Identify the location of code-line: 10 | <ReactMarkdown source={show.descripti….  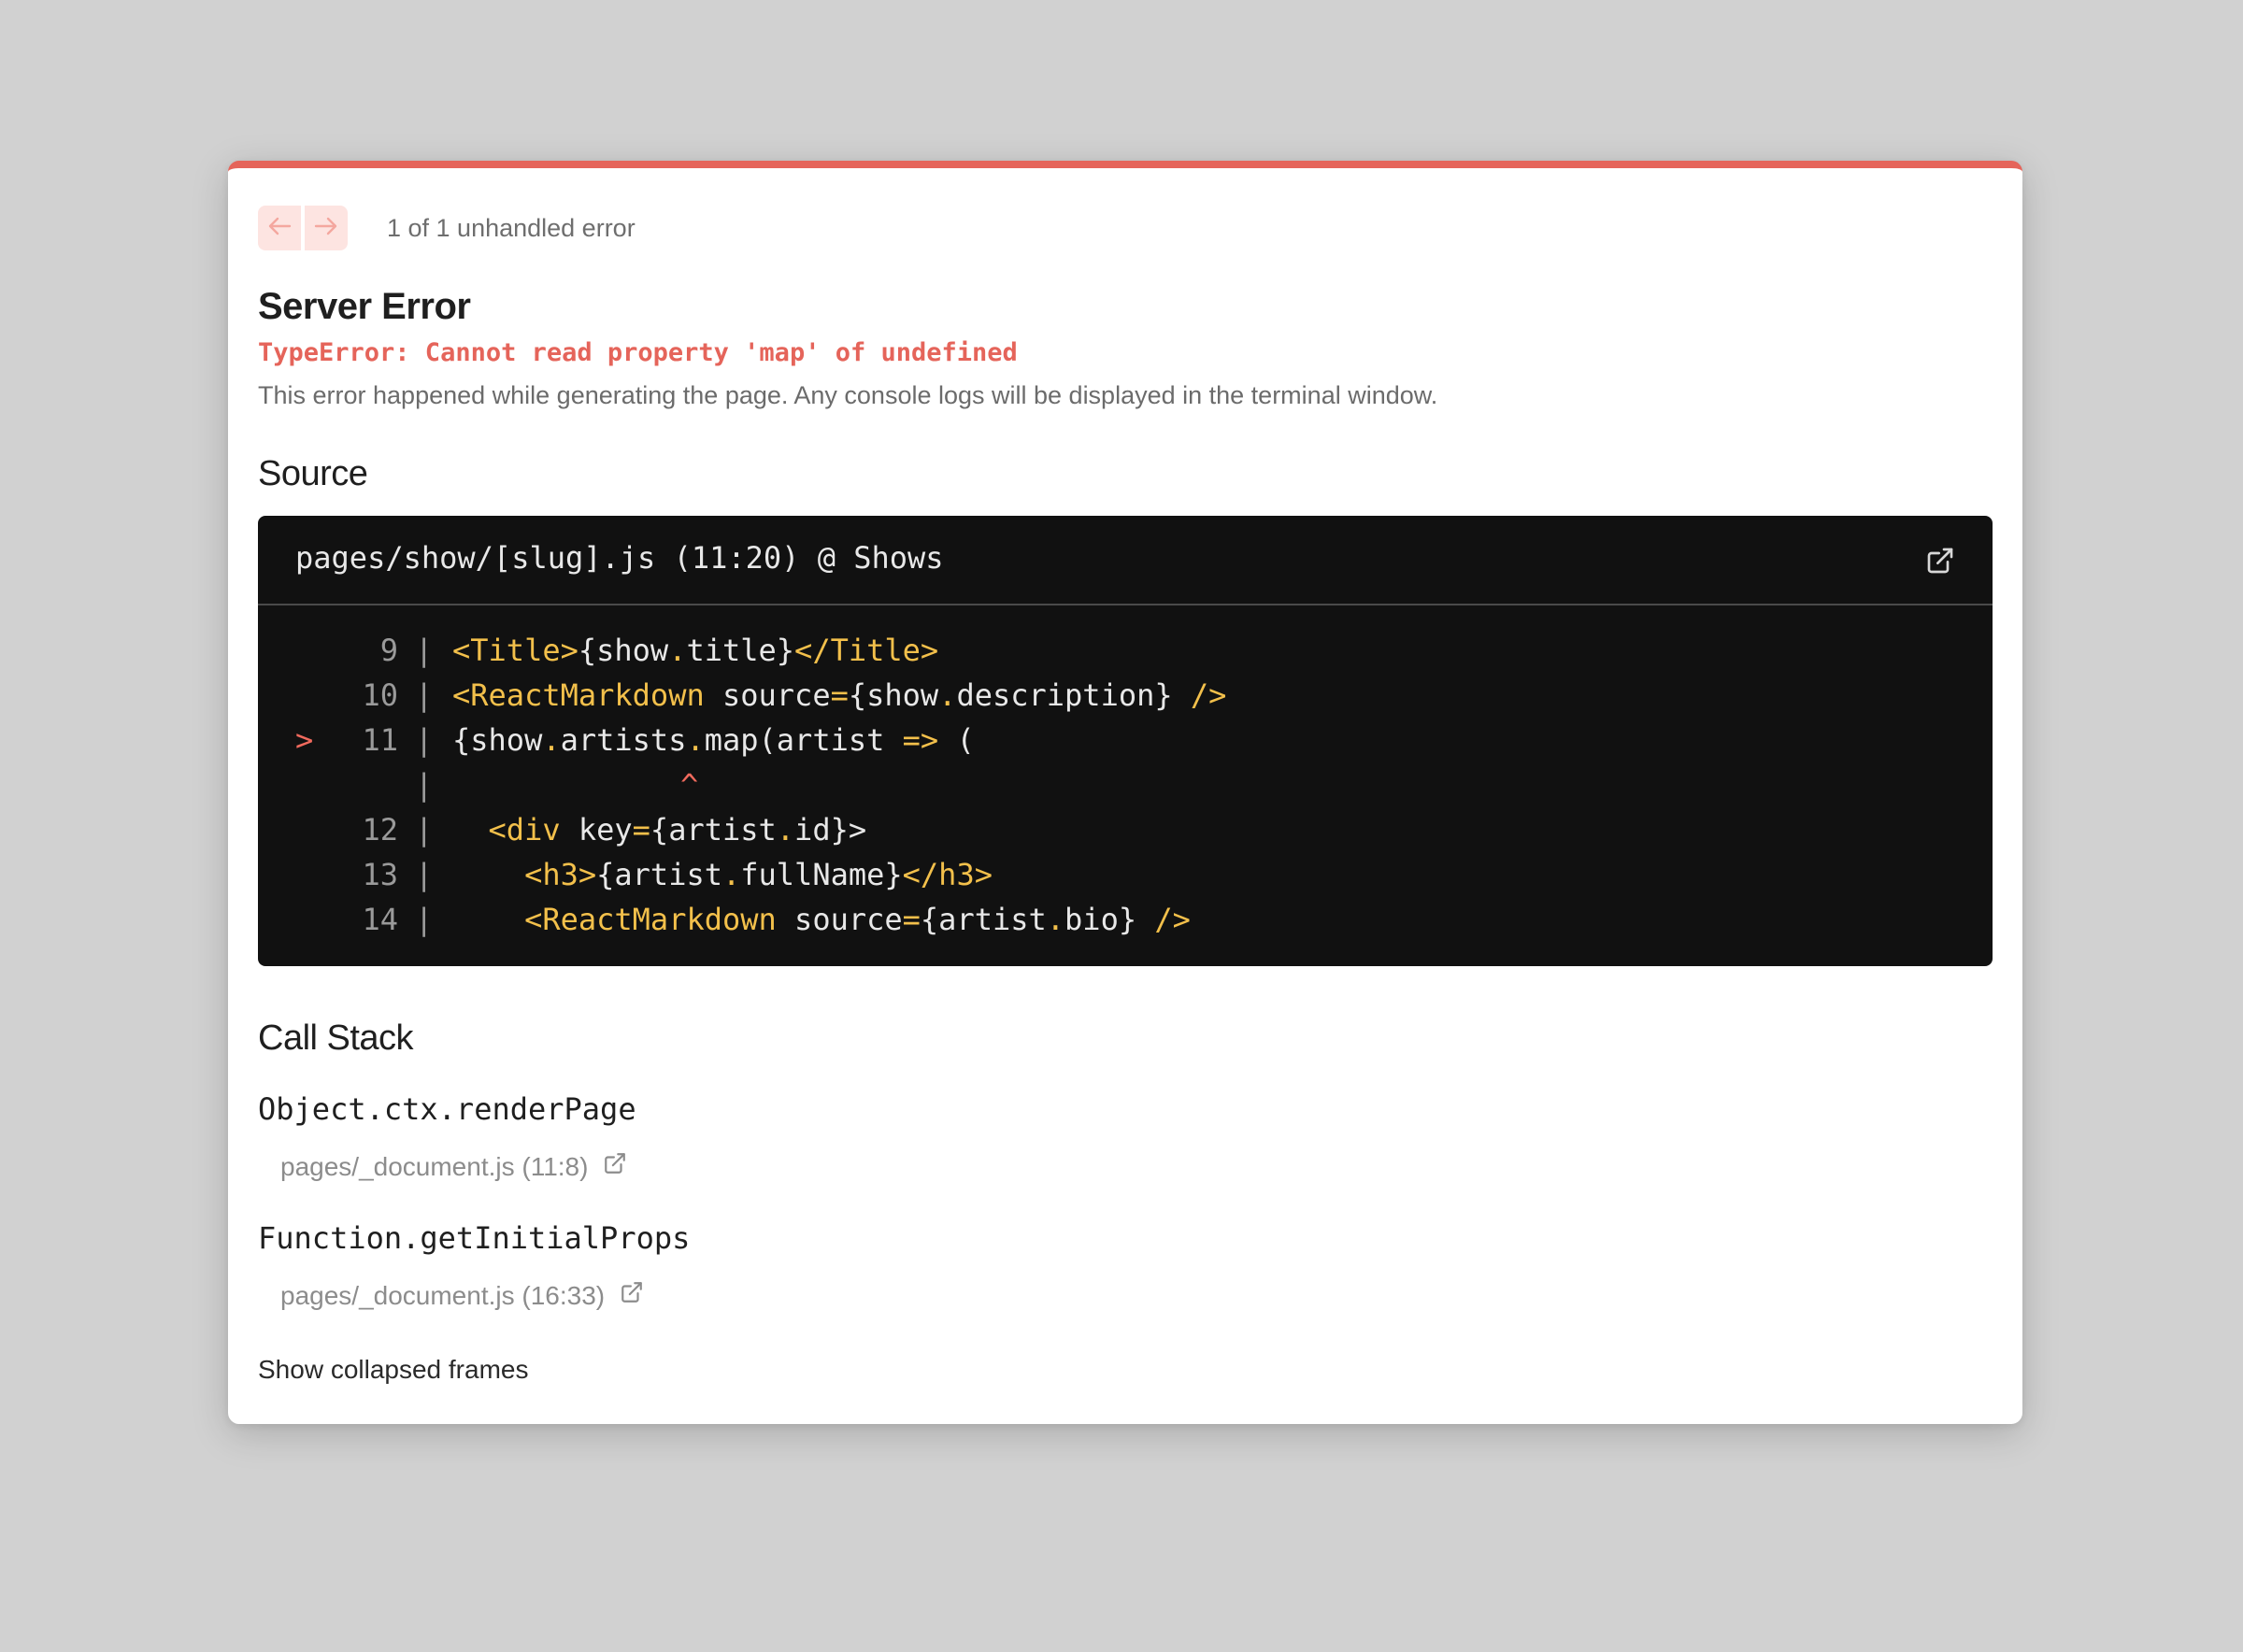
(1125, 696).